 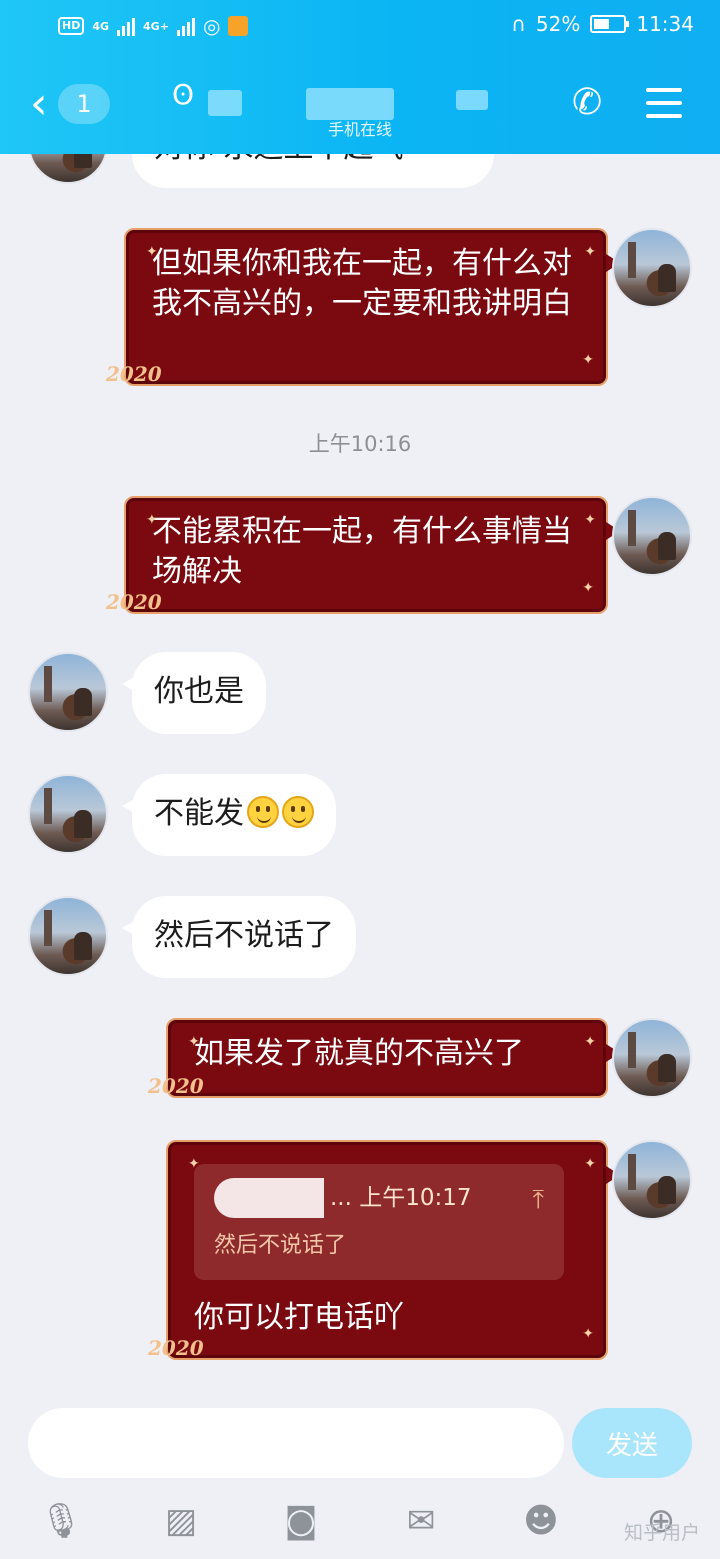 What do you see at coordinates (360, 444) in the screenshot?
I see `message-timestamp: 上午10:16` at bounding box center [360, 444].